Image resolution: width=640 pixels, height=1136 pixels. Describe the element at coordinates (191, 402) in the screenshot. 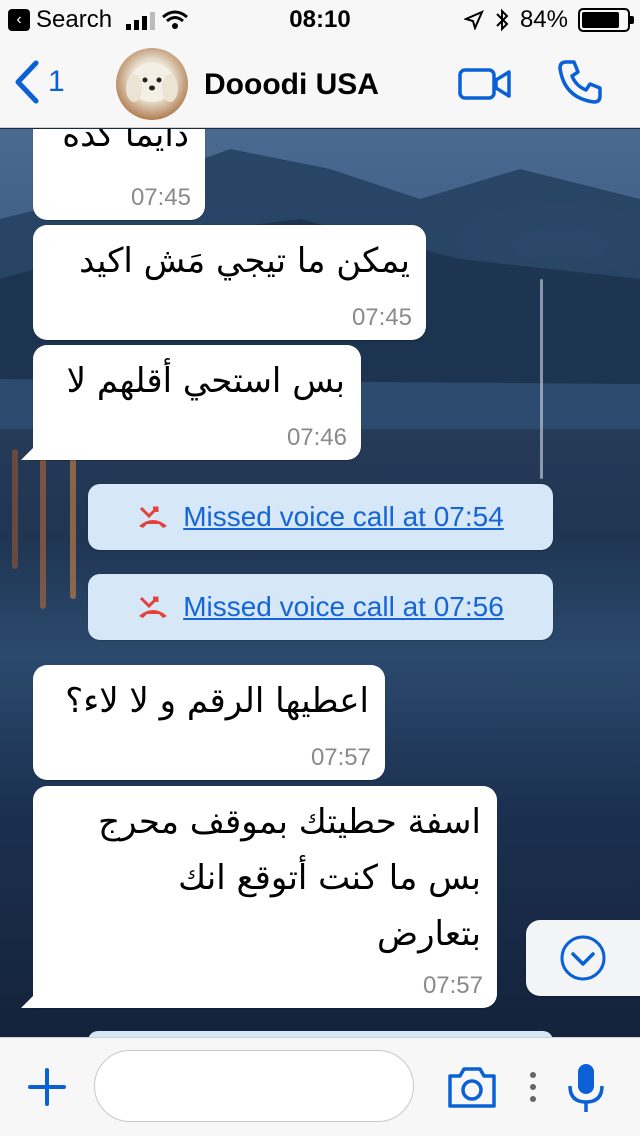

I see `message-bubble: بس استحي أقلهم لا 07:46` at that location.